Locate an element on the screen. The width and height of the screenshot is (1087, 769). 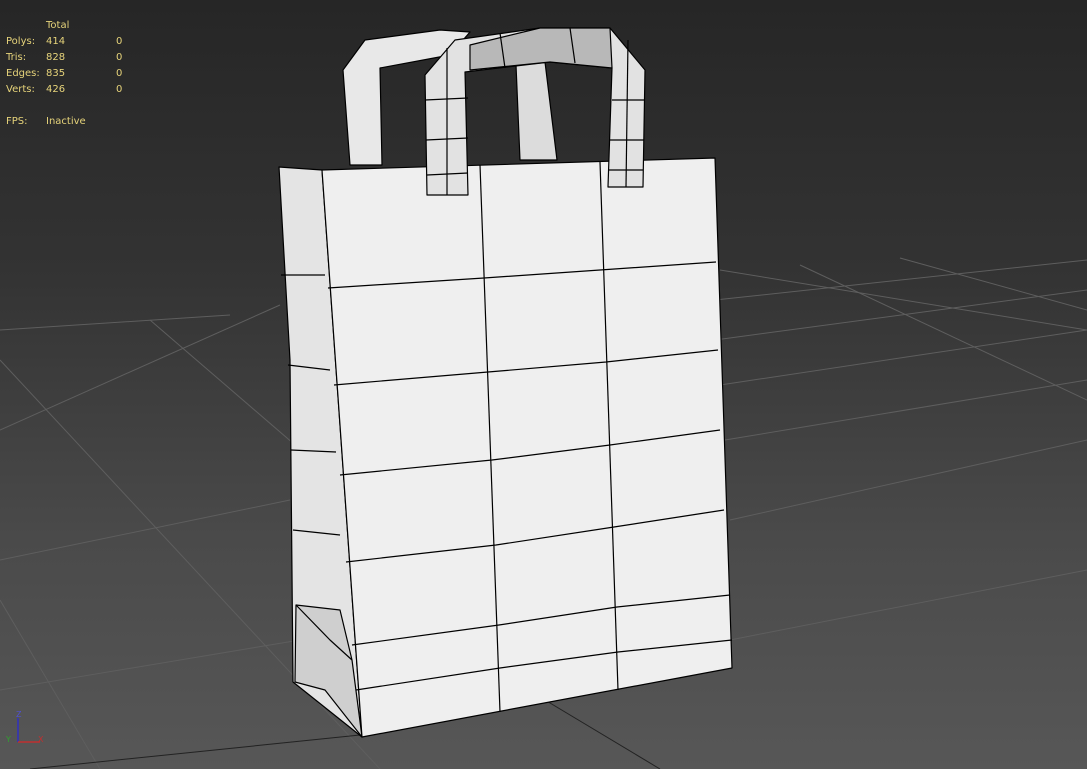
stat-total: 828 is located at coordinates (56, 57).